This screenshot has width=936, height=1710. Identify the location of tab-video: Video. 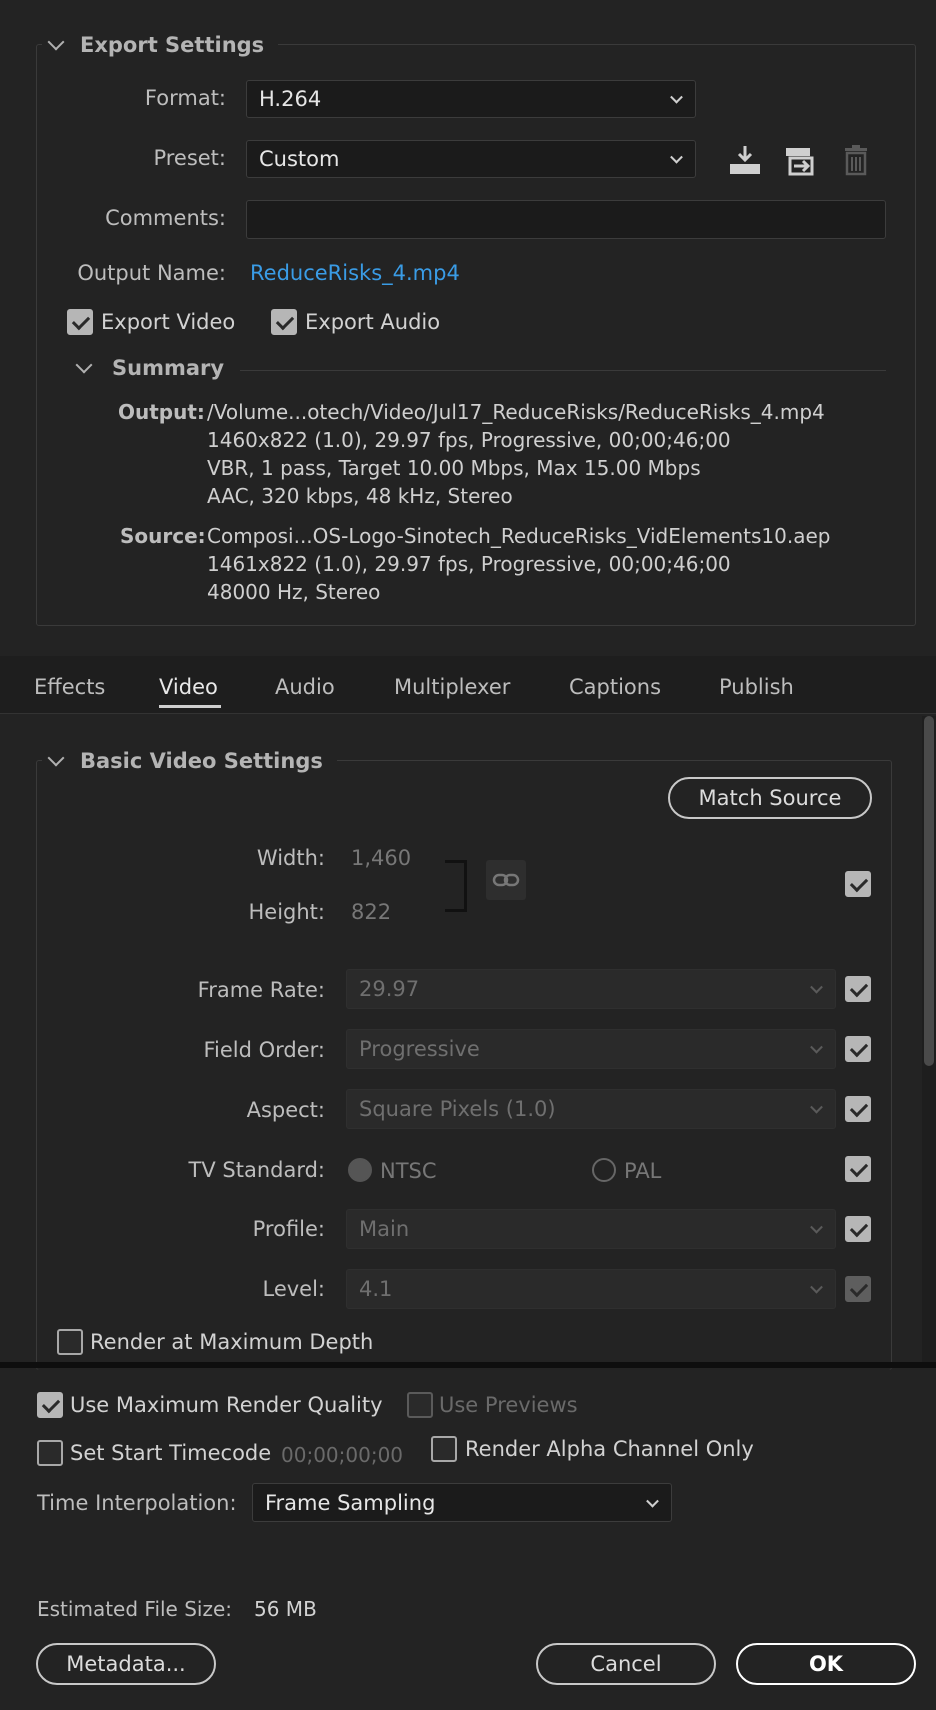
(188, 687).